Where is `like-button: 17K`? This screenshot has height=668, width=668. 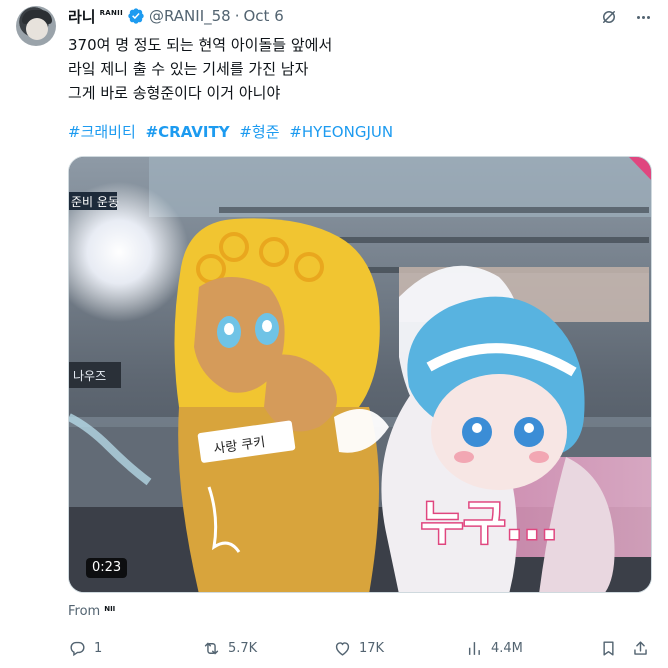
like-button: 17K is located at coordinates (358, 648).